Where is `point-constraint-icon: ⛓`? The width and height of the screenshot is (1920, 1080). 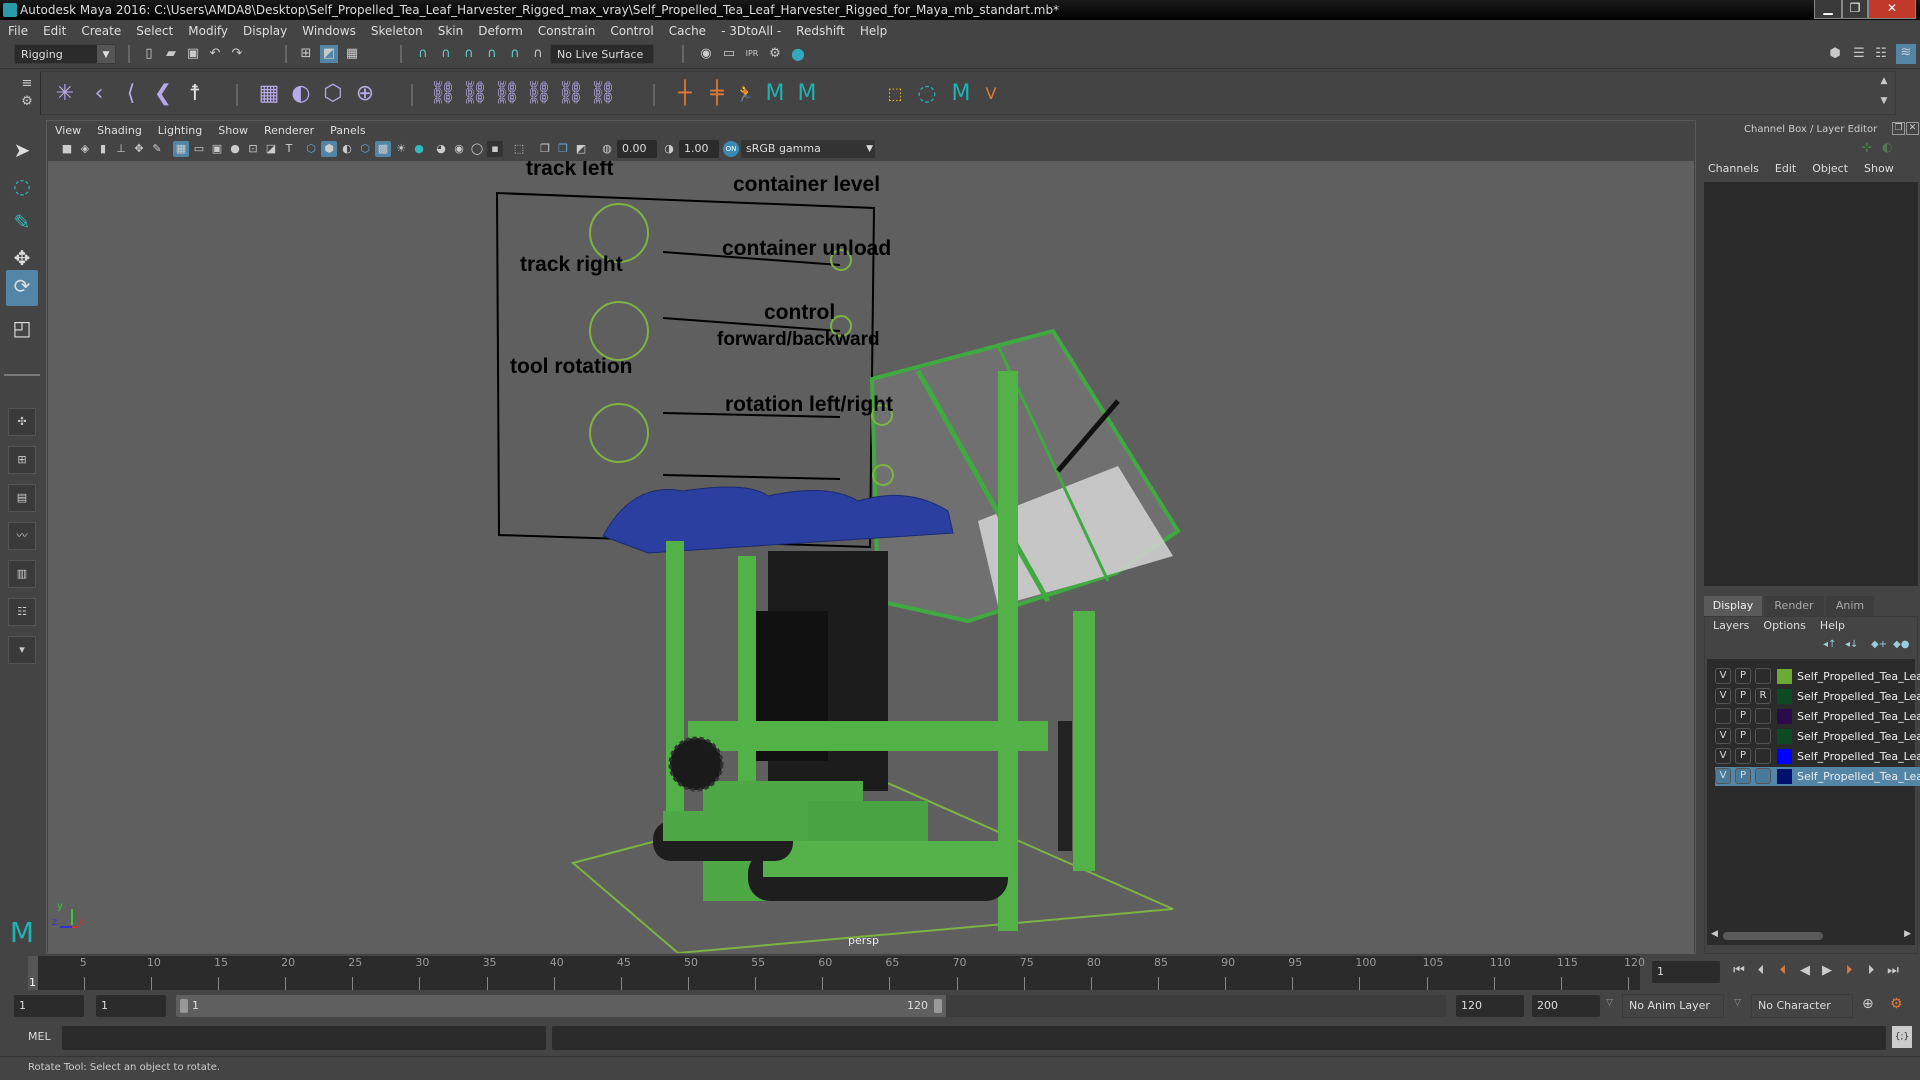
point-constraint-icon: ⛓ is located at coordinates (475, 94).